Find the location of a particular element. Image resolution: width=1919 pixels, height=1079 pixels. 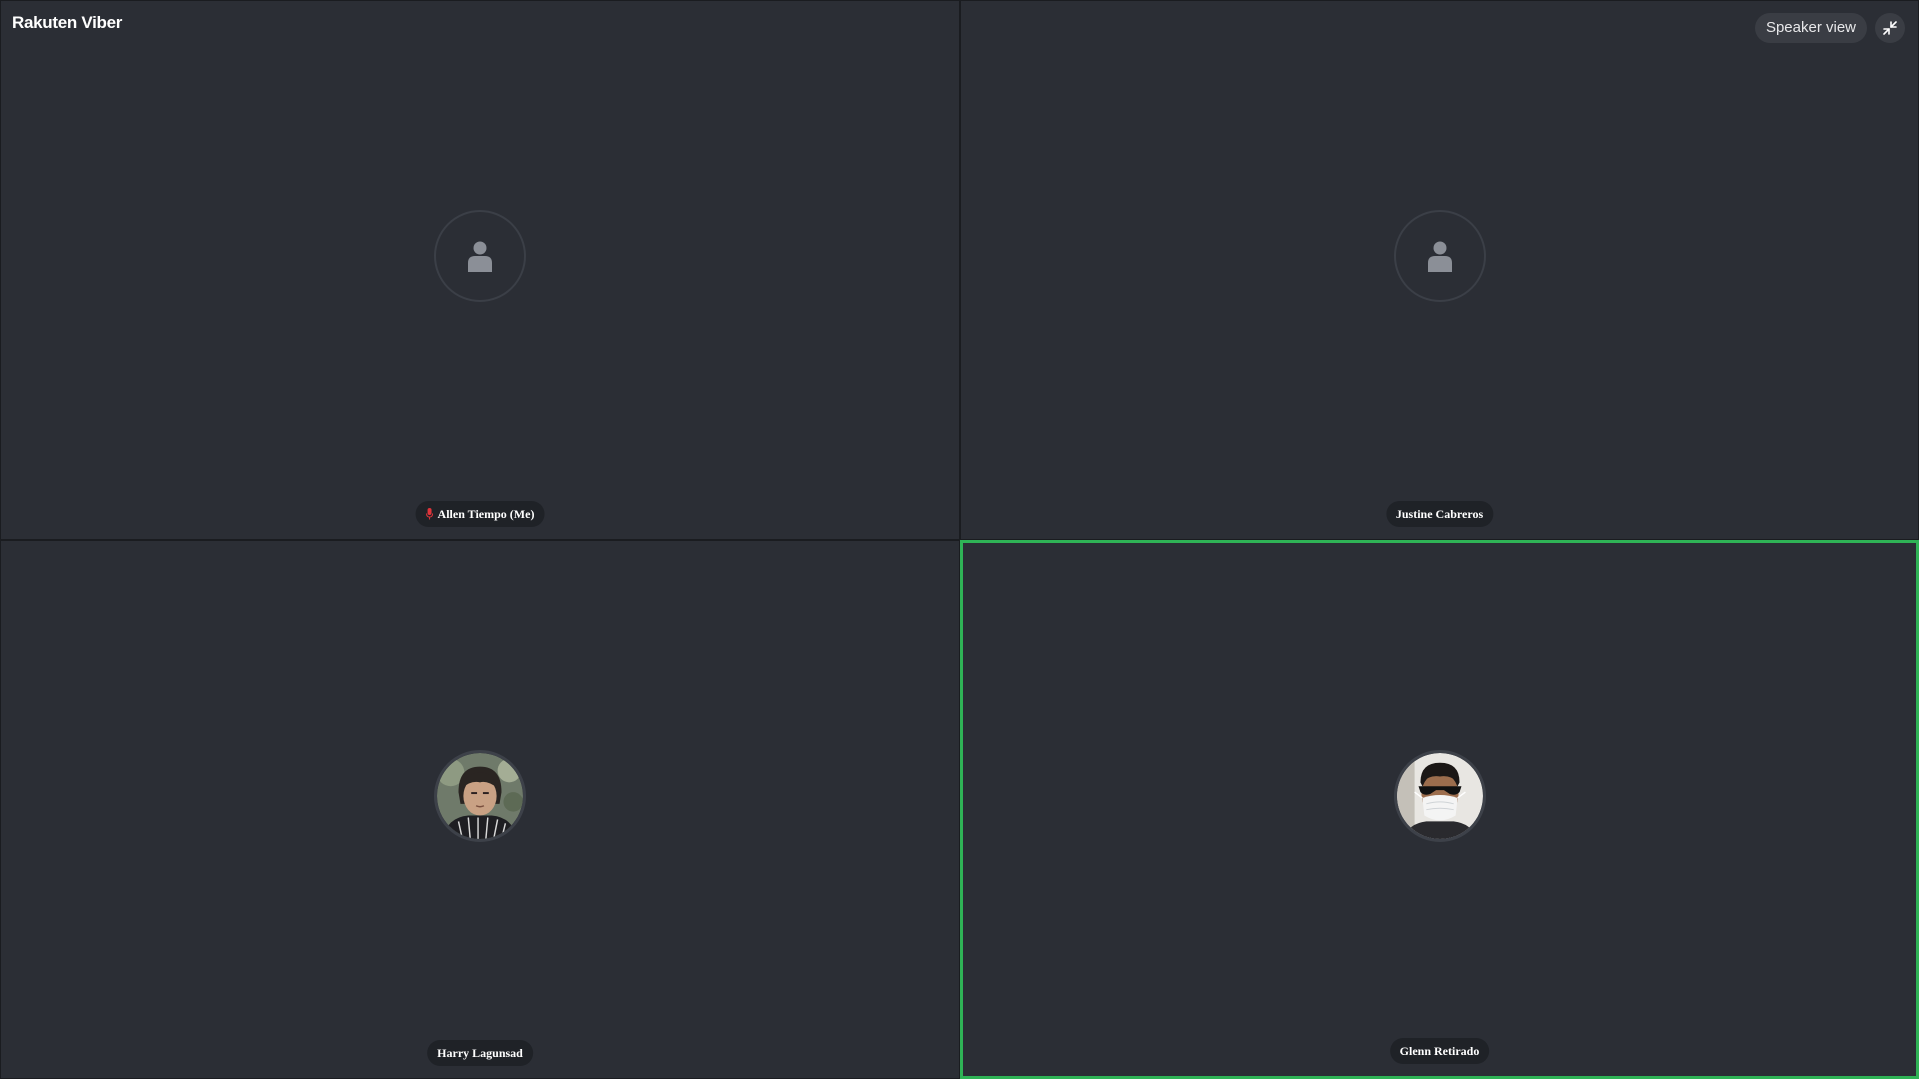

participant-name-tag: Allen Tiempo (Me) is located at coordinates (480, 514).